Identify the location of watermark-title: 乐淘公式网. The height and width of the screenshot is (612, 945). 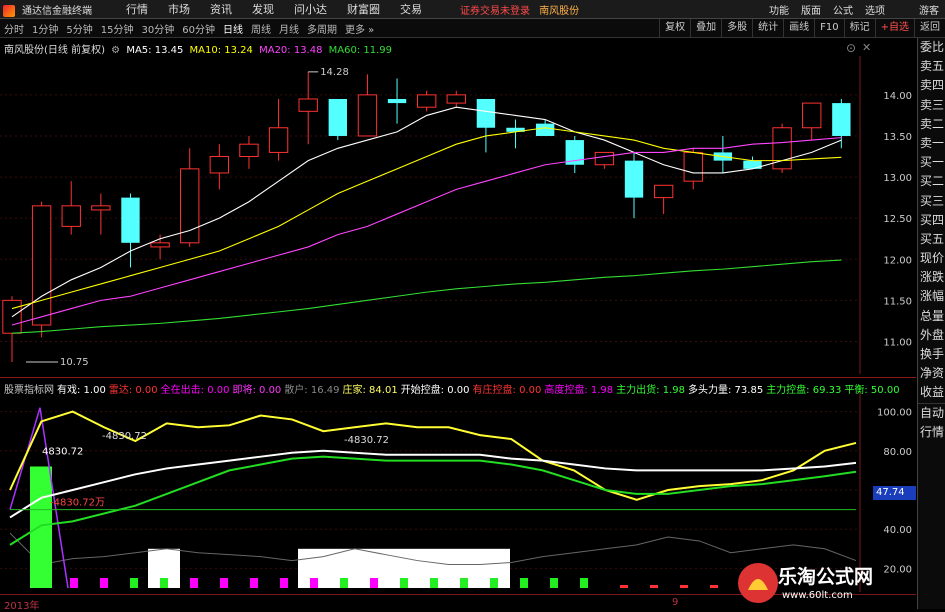
(826, 577).